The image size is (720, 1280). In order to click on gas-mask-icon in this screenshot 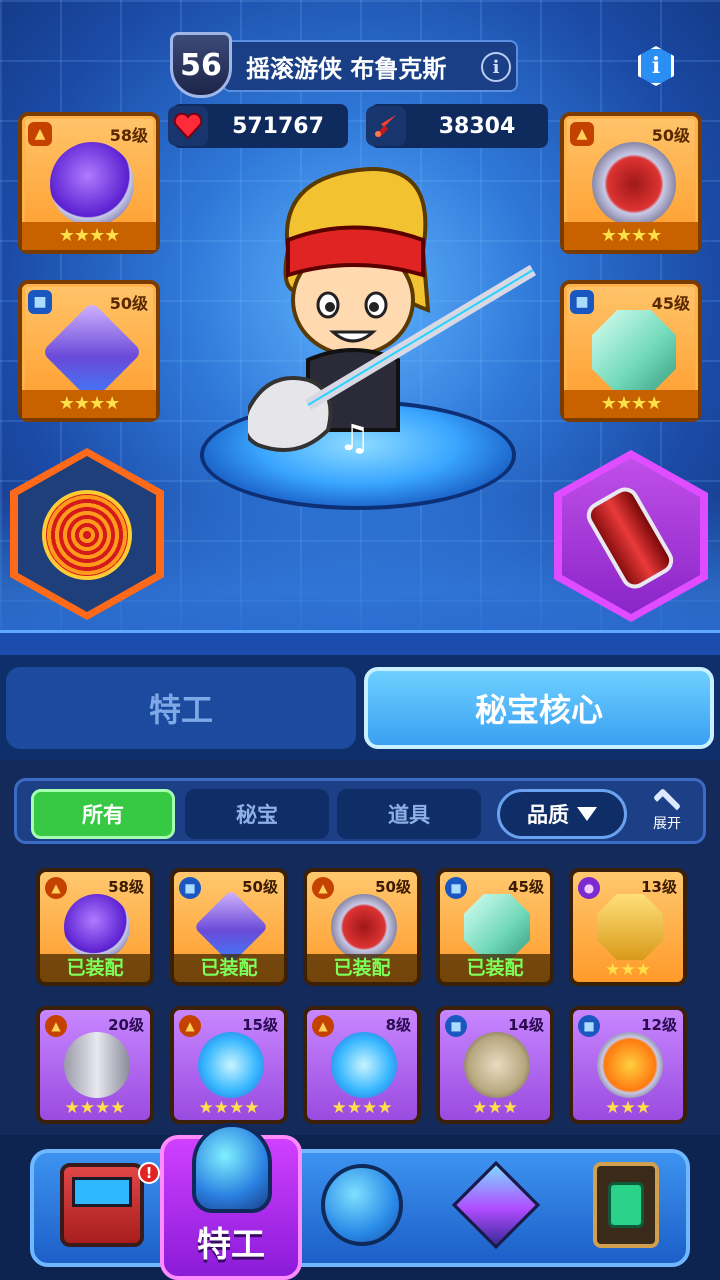, I will do `click(497, 1065)`.